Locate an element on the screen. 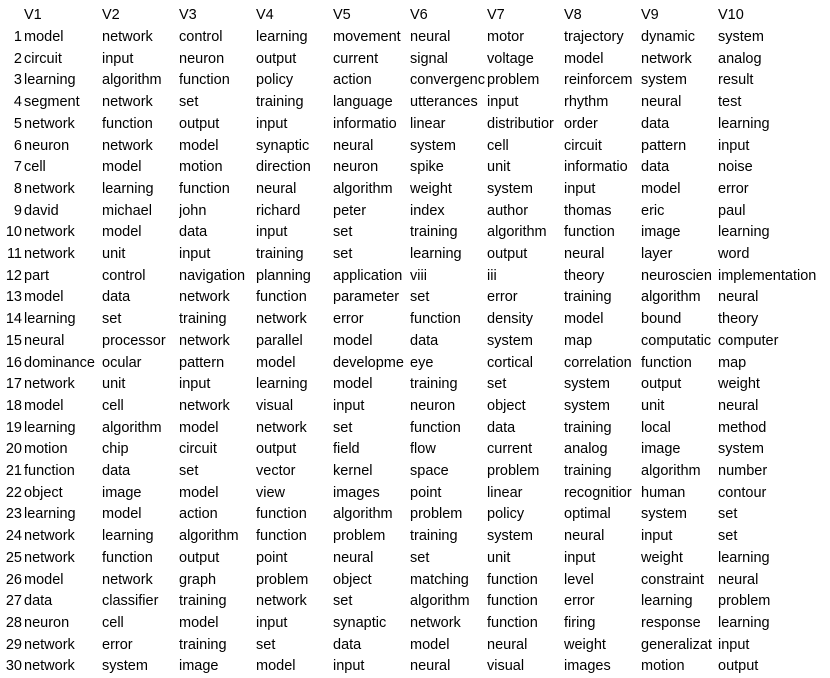 This screenshot has width=830, height=678. table-cell-v5: object is located at coordinates (352, 579).